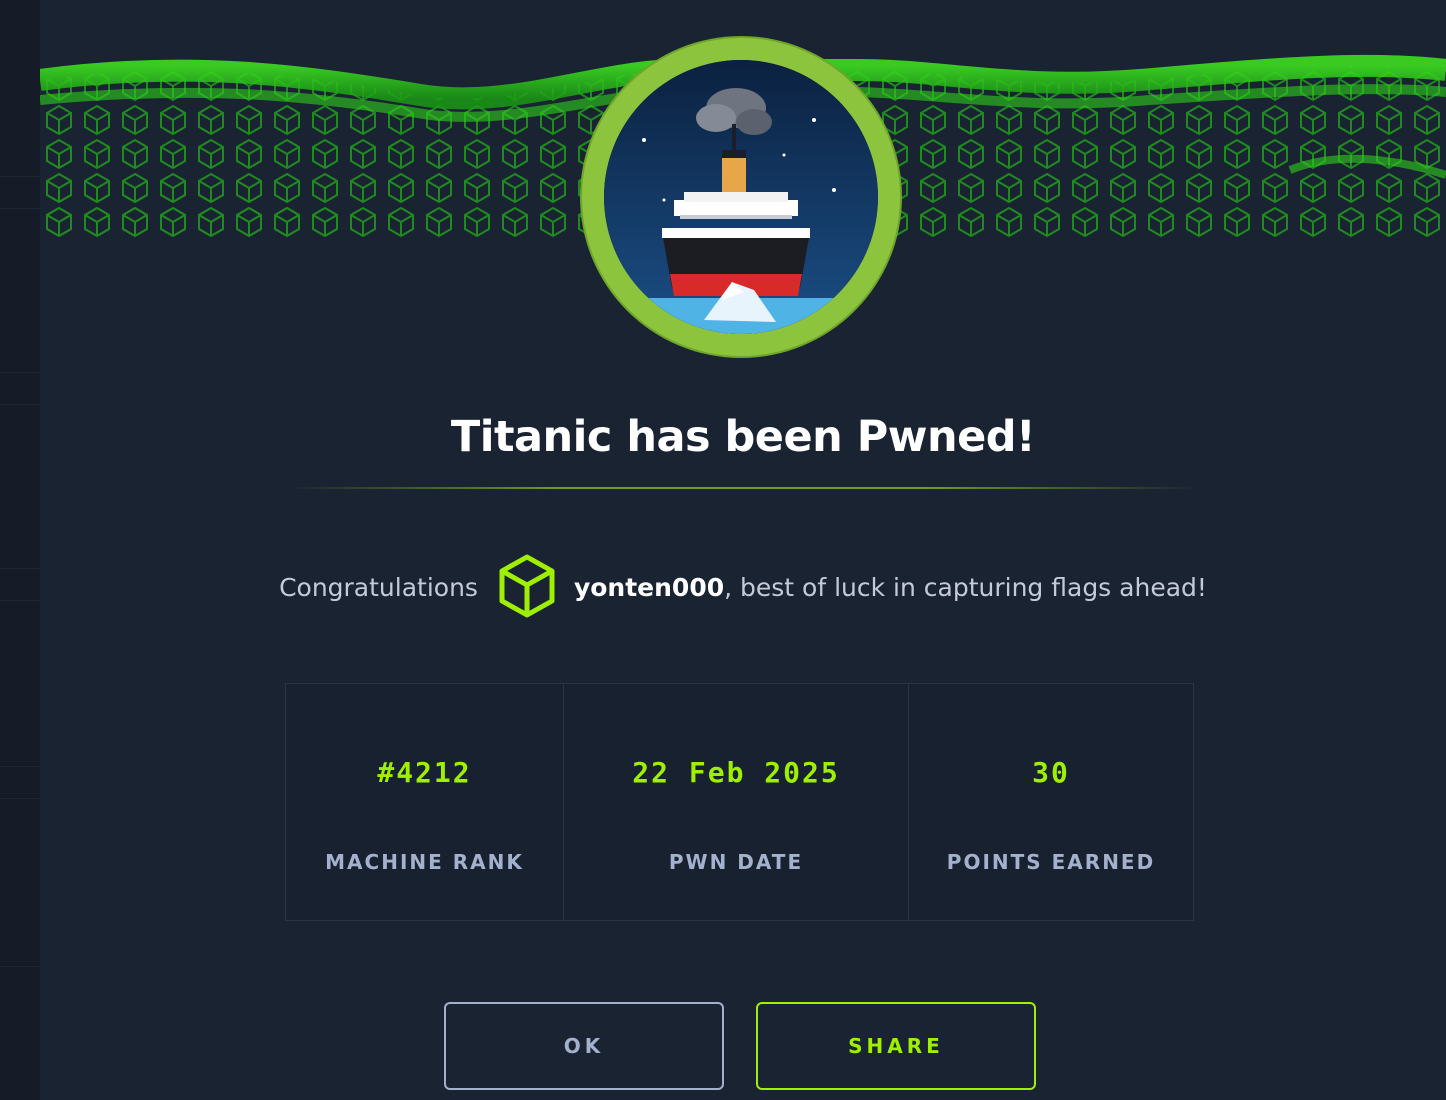  Describe the element at coordinates (378, 587) in the screenshot. I see `congrats-prefix: Congratulations` at that location.